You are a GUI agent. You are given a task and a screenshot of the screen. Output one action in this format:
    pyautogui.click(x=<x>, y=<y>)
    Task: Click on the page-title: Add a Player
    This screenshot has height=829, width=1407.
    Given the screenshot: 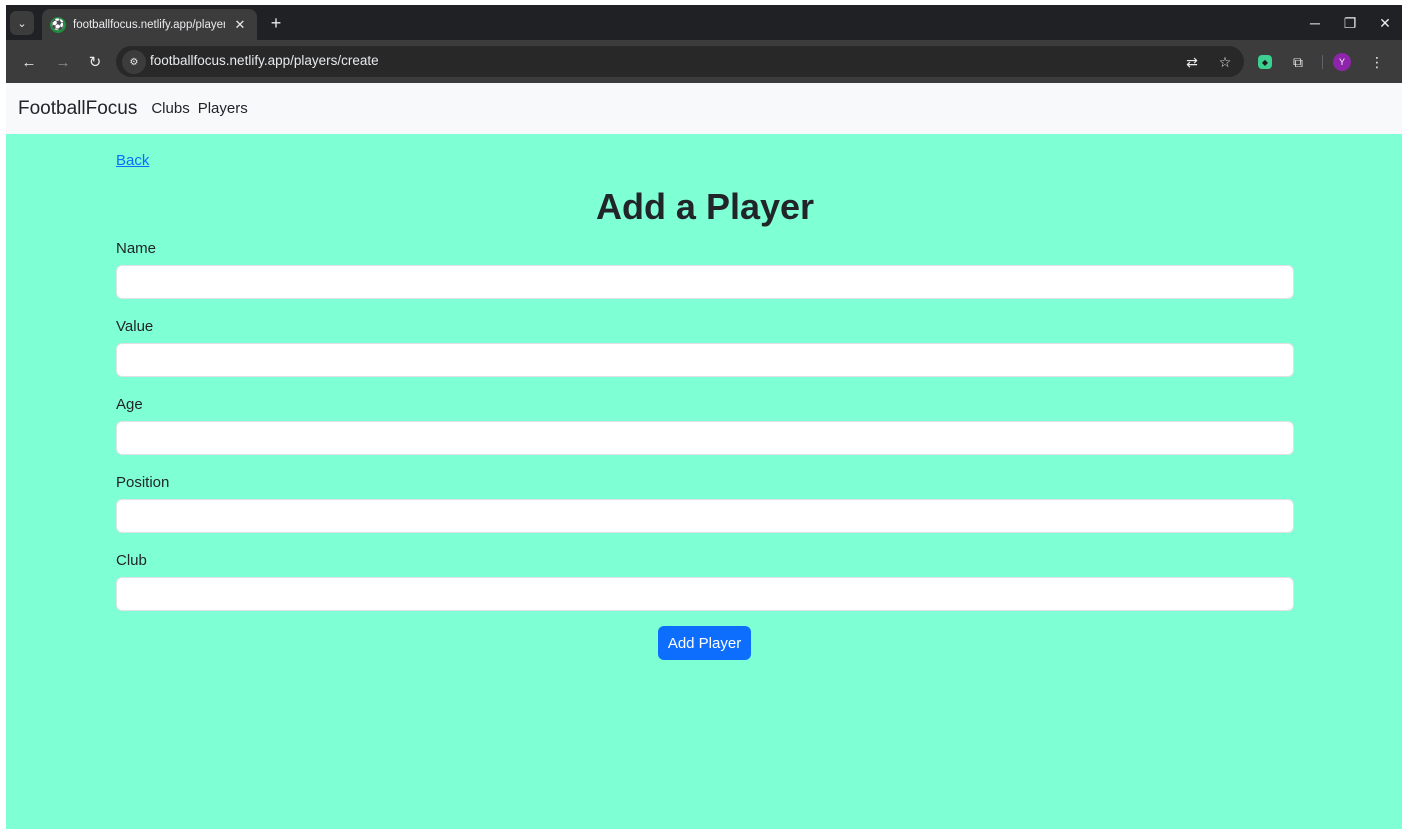 What is the action you would take?
    pyautogui.click(x=705, y=206)
    